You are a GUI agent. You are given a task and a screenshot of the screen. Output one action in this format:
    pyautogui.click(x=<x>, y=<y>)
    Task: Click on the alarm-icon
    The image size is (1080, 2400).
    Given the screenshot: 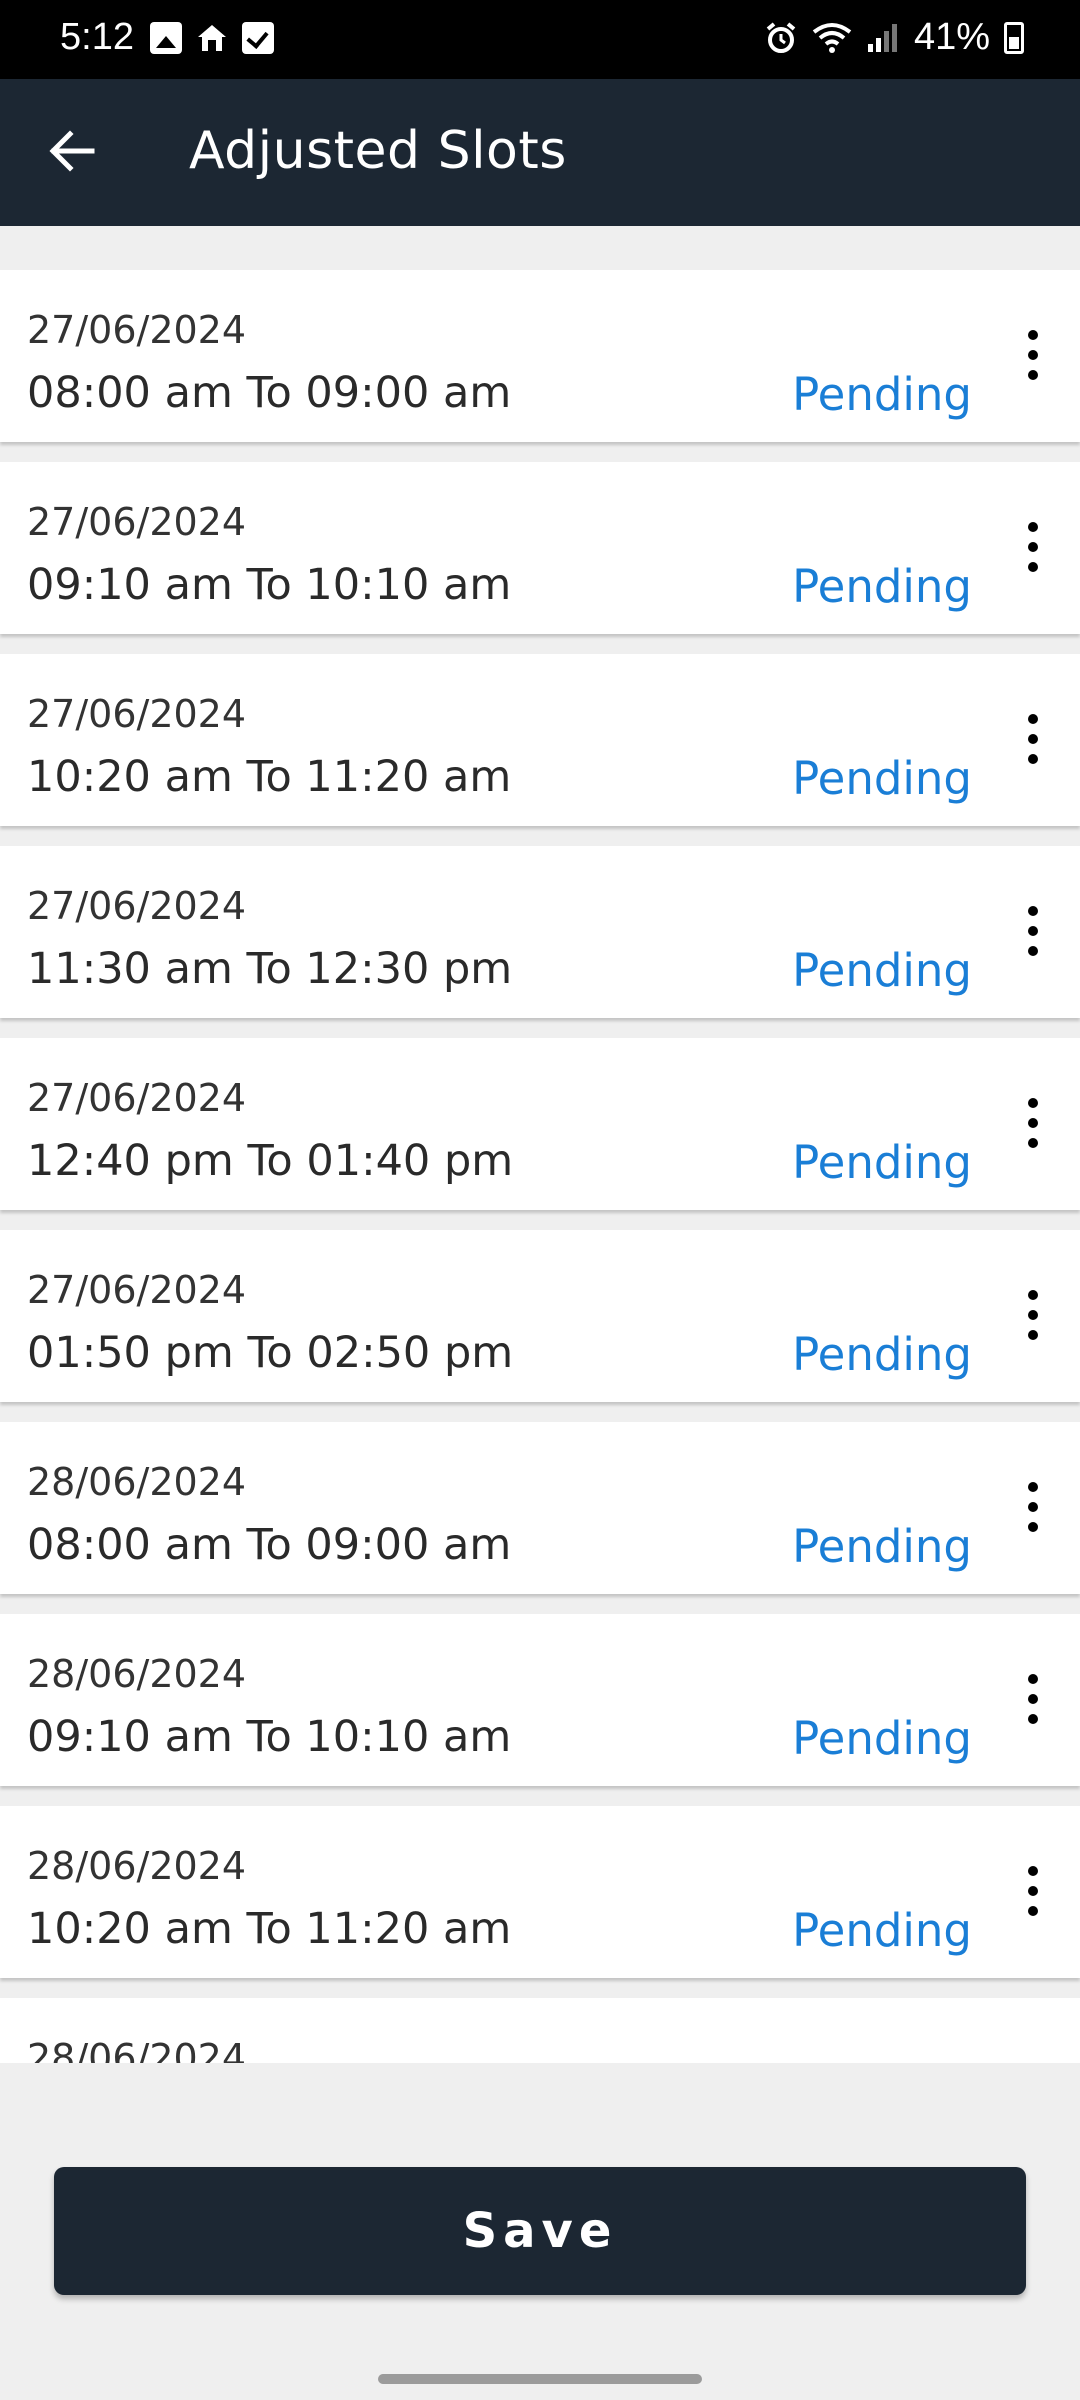 What is the action you would take?
    pyautogui.click(x=781, y=37)
    